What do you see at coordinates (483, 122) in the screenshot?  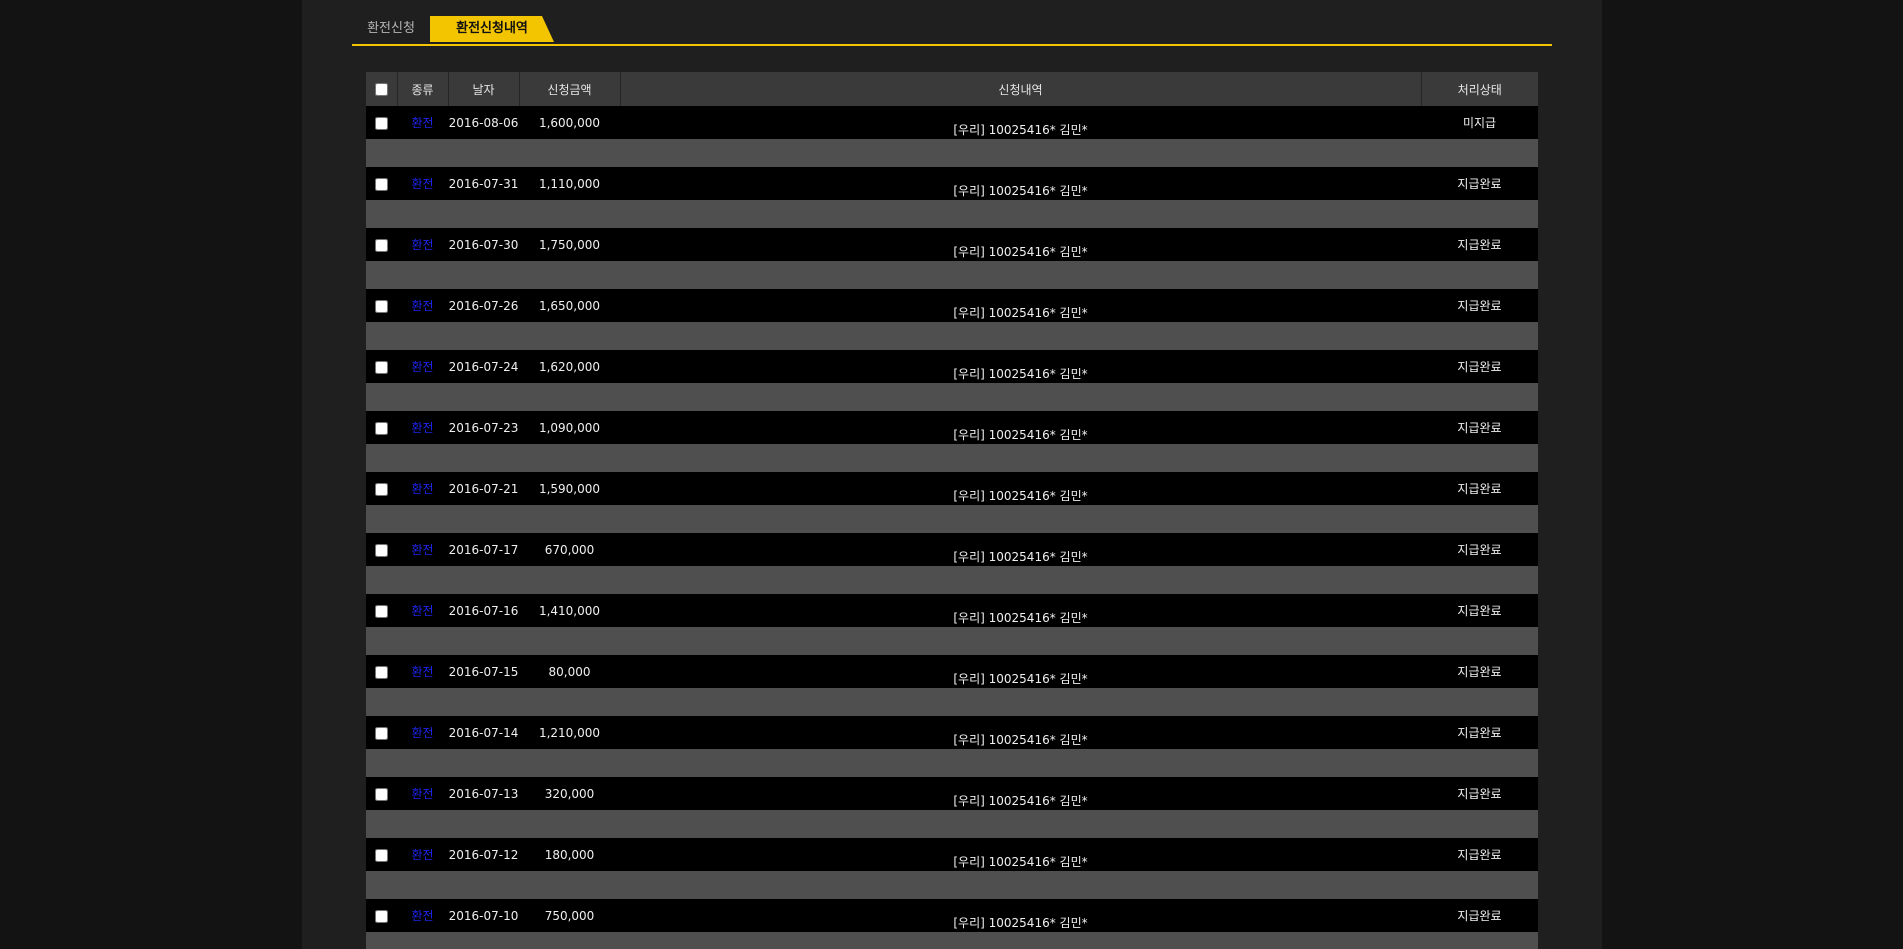 I see `row-date: 2016-08-06` at bounding box center [483, 122].